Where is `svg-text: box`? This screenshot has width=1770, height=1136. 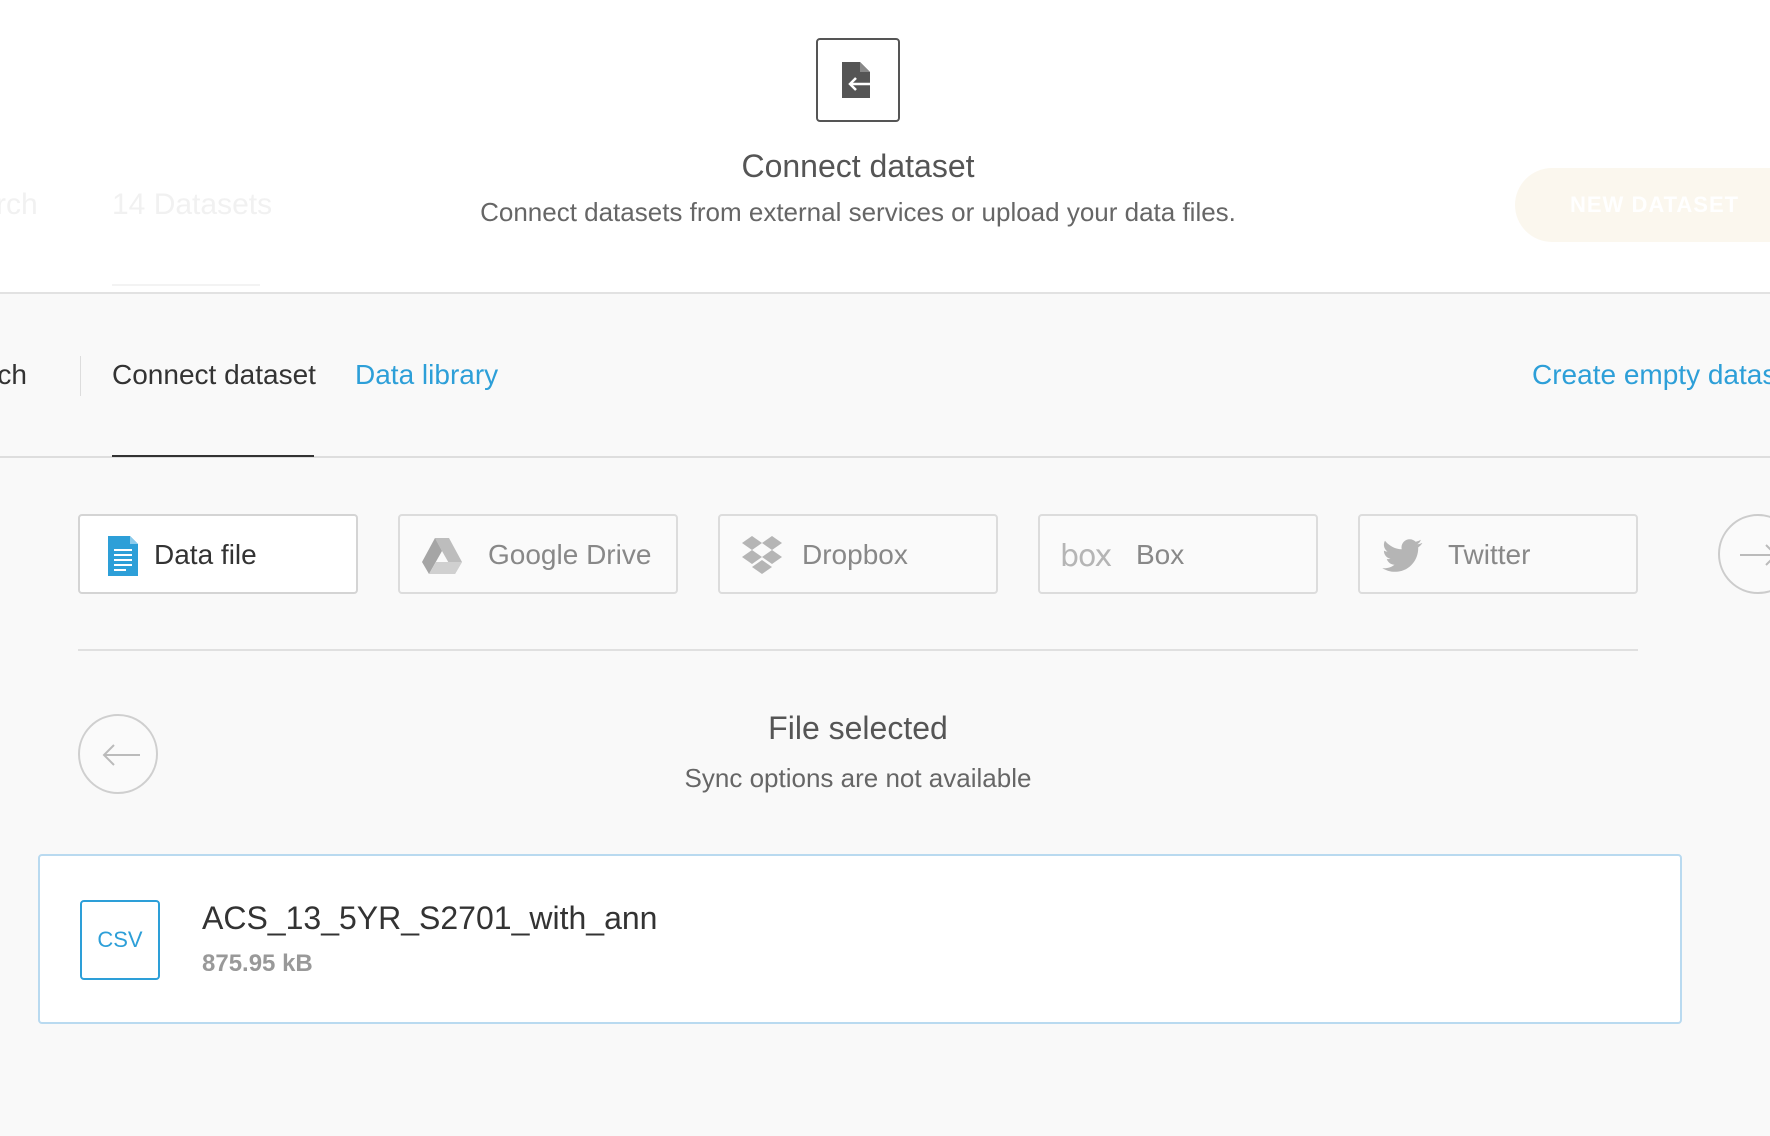 svg-text: box is located at coordinates (1085, 556).